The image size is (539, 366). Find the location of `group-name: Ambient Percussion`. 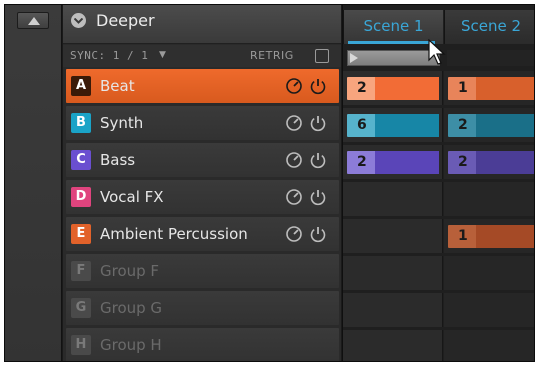

group-name: Ambient Percussion is located at coordinates (174, 234).